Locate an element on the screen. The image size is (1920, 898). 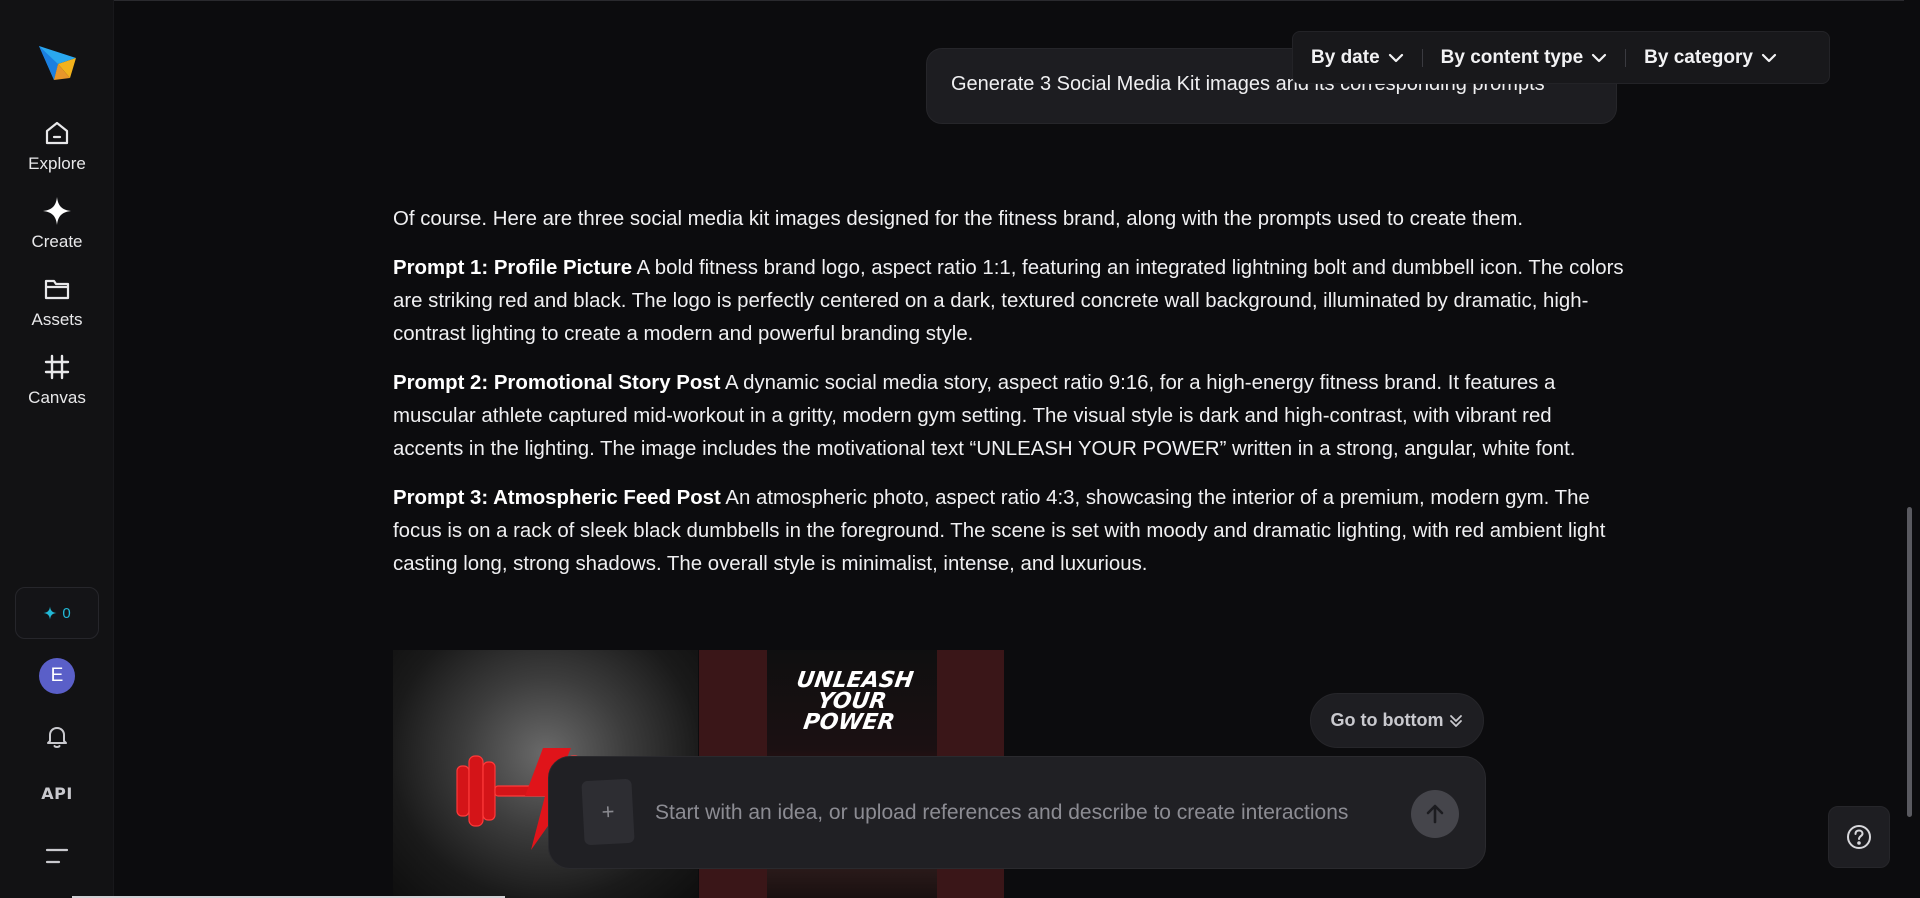
home-icon is located at coordinates (57, 133).